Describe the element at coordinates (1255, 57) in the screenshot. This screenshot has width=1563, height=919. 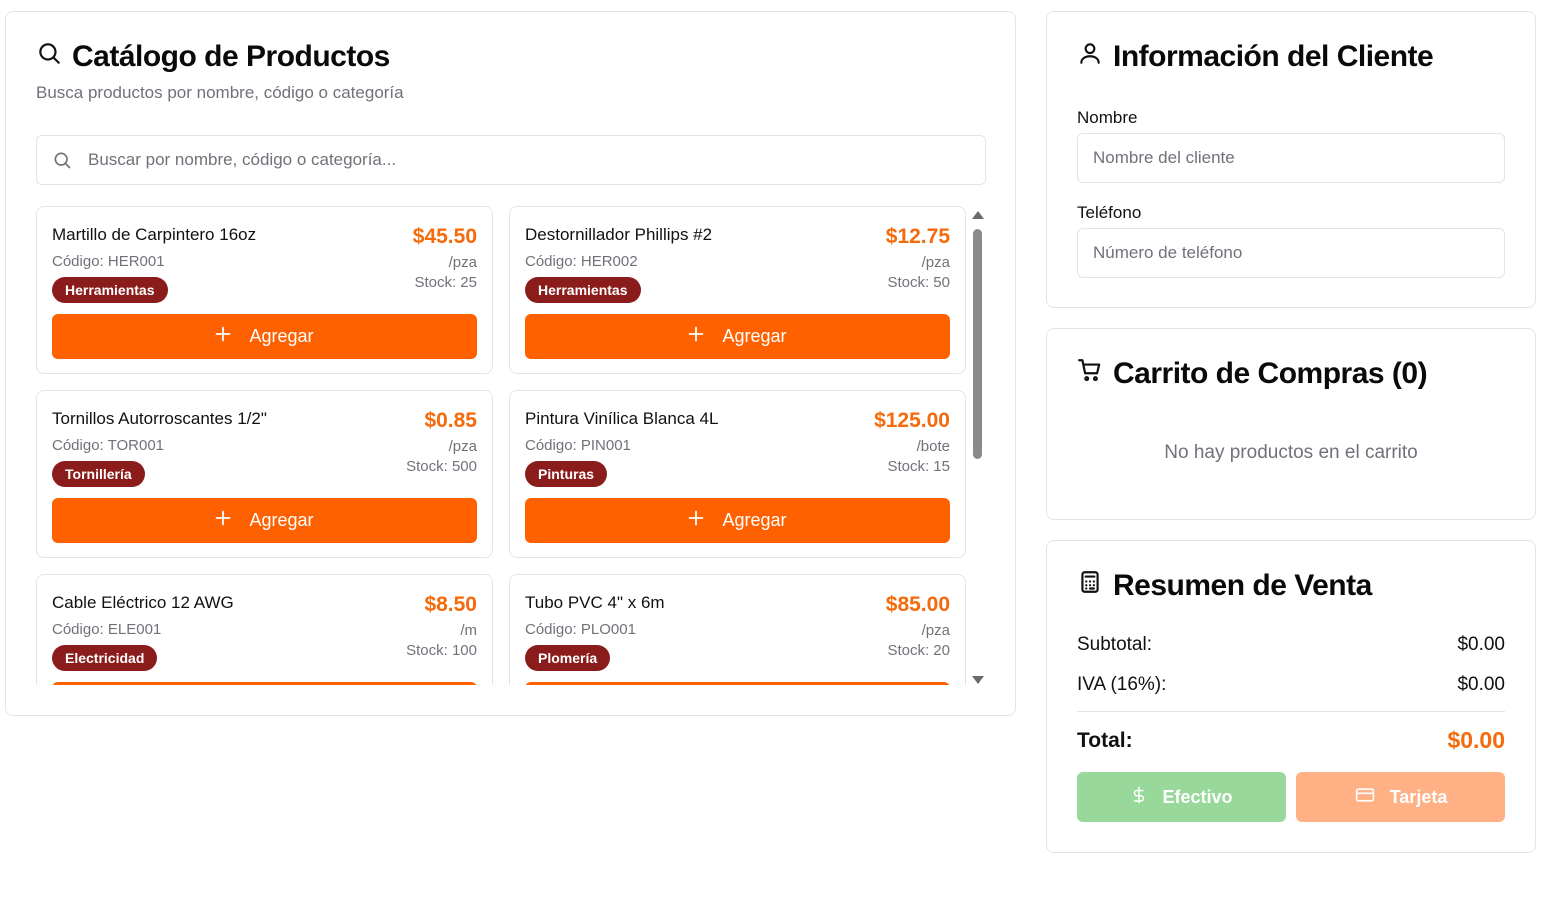
I see `client-title: Información del Cliente` at that location.